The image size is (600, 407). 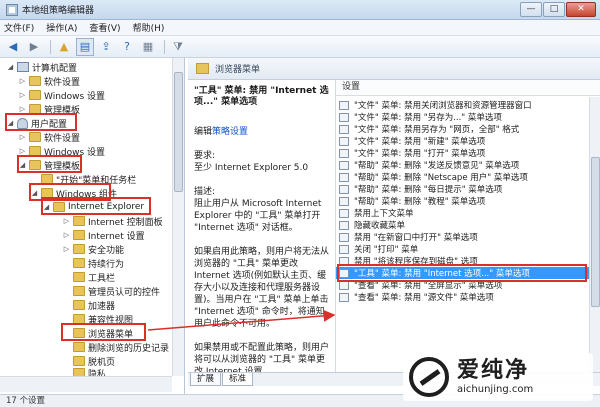 I want to click on setting-row: "查看" 菜单: 禁用 "源文件" 菜单选项, so click(x=468, y=297).